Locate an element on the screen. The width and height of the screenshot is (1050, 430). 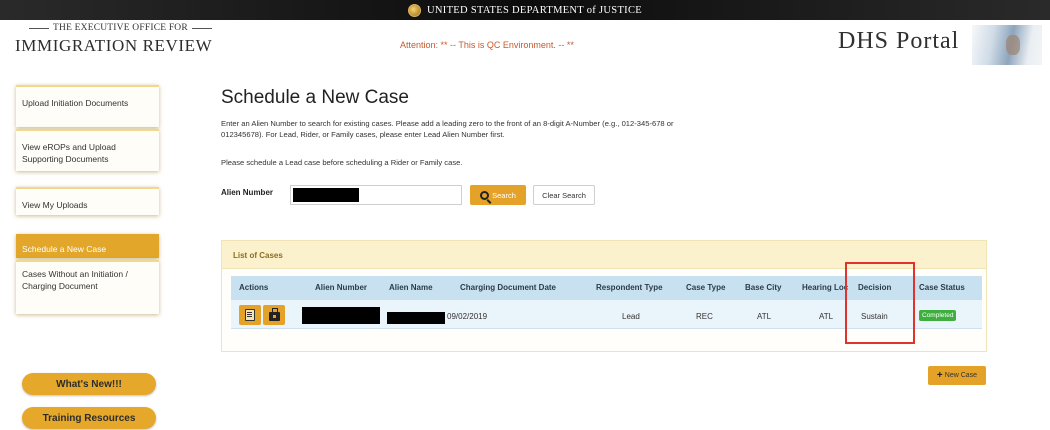
status-badge: Completed is located at coordinates (938, 315).